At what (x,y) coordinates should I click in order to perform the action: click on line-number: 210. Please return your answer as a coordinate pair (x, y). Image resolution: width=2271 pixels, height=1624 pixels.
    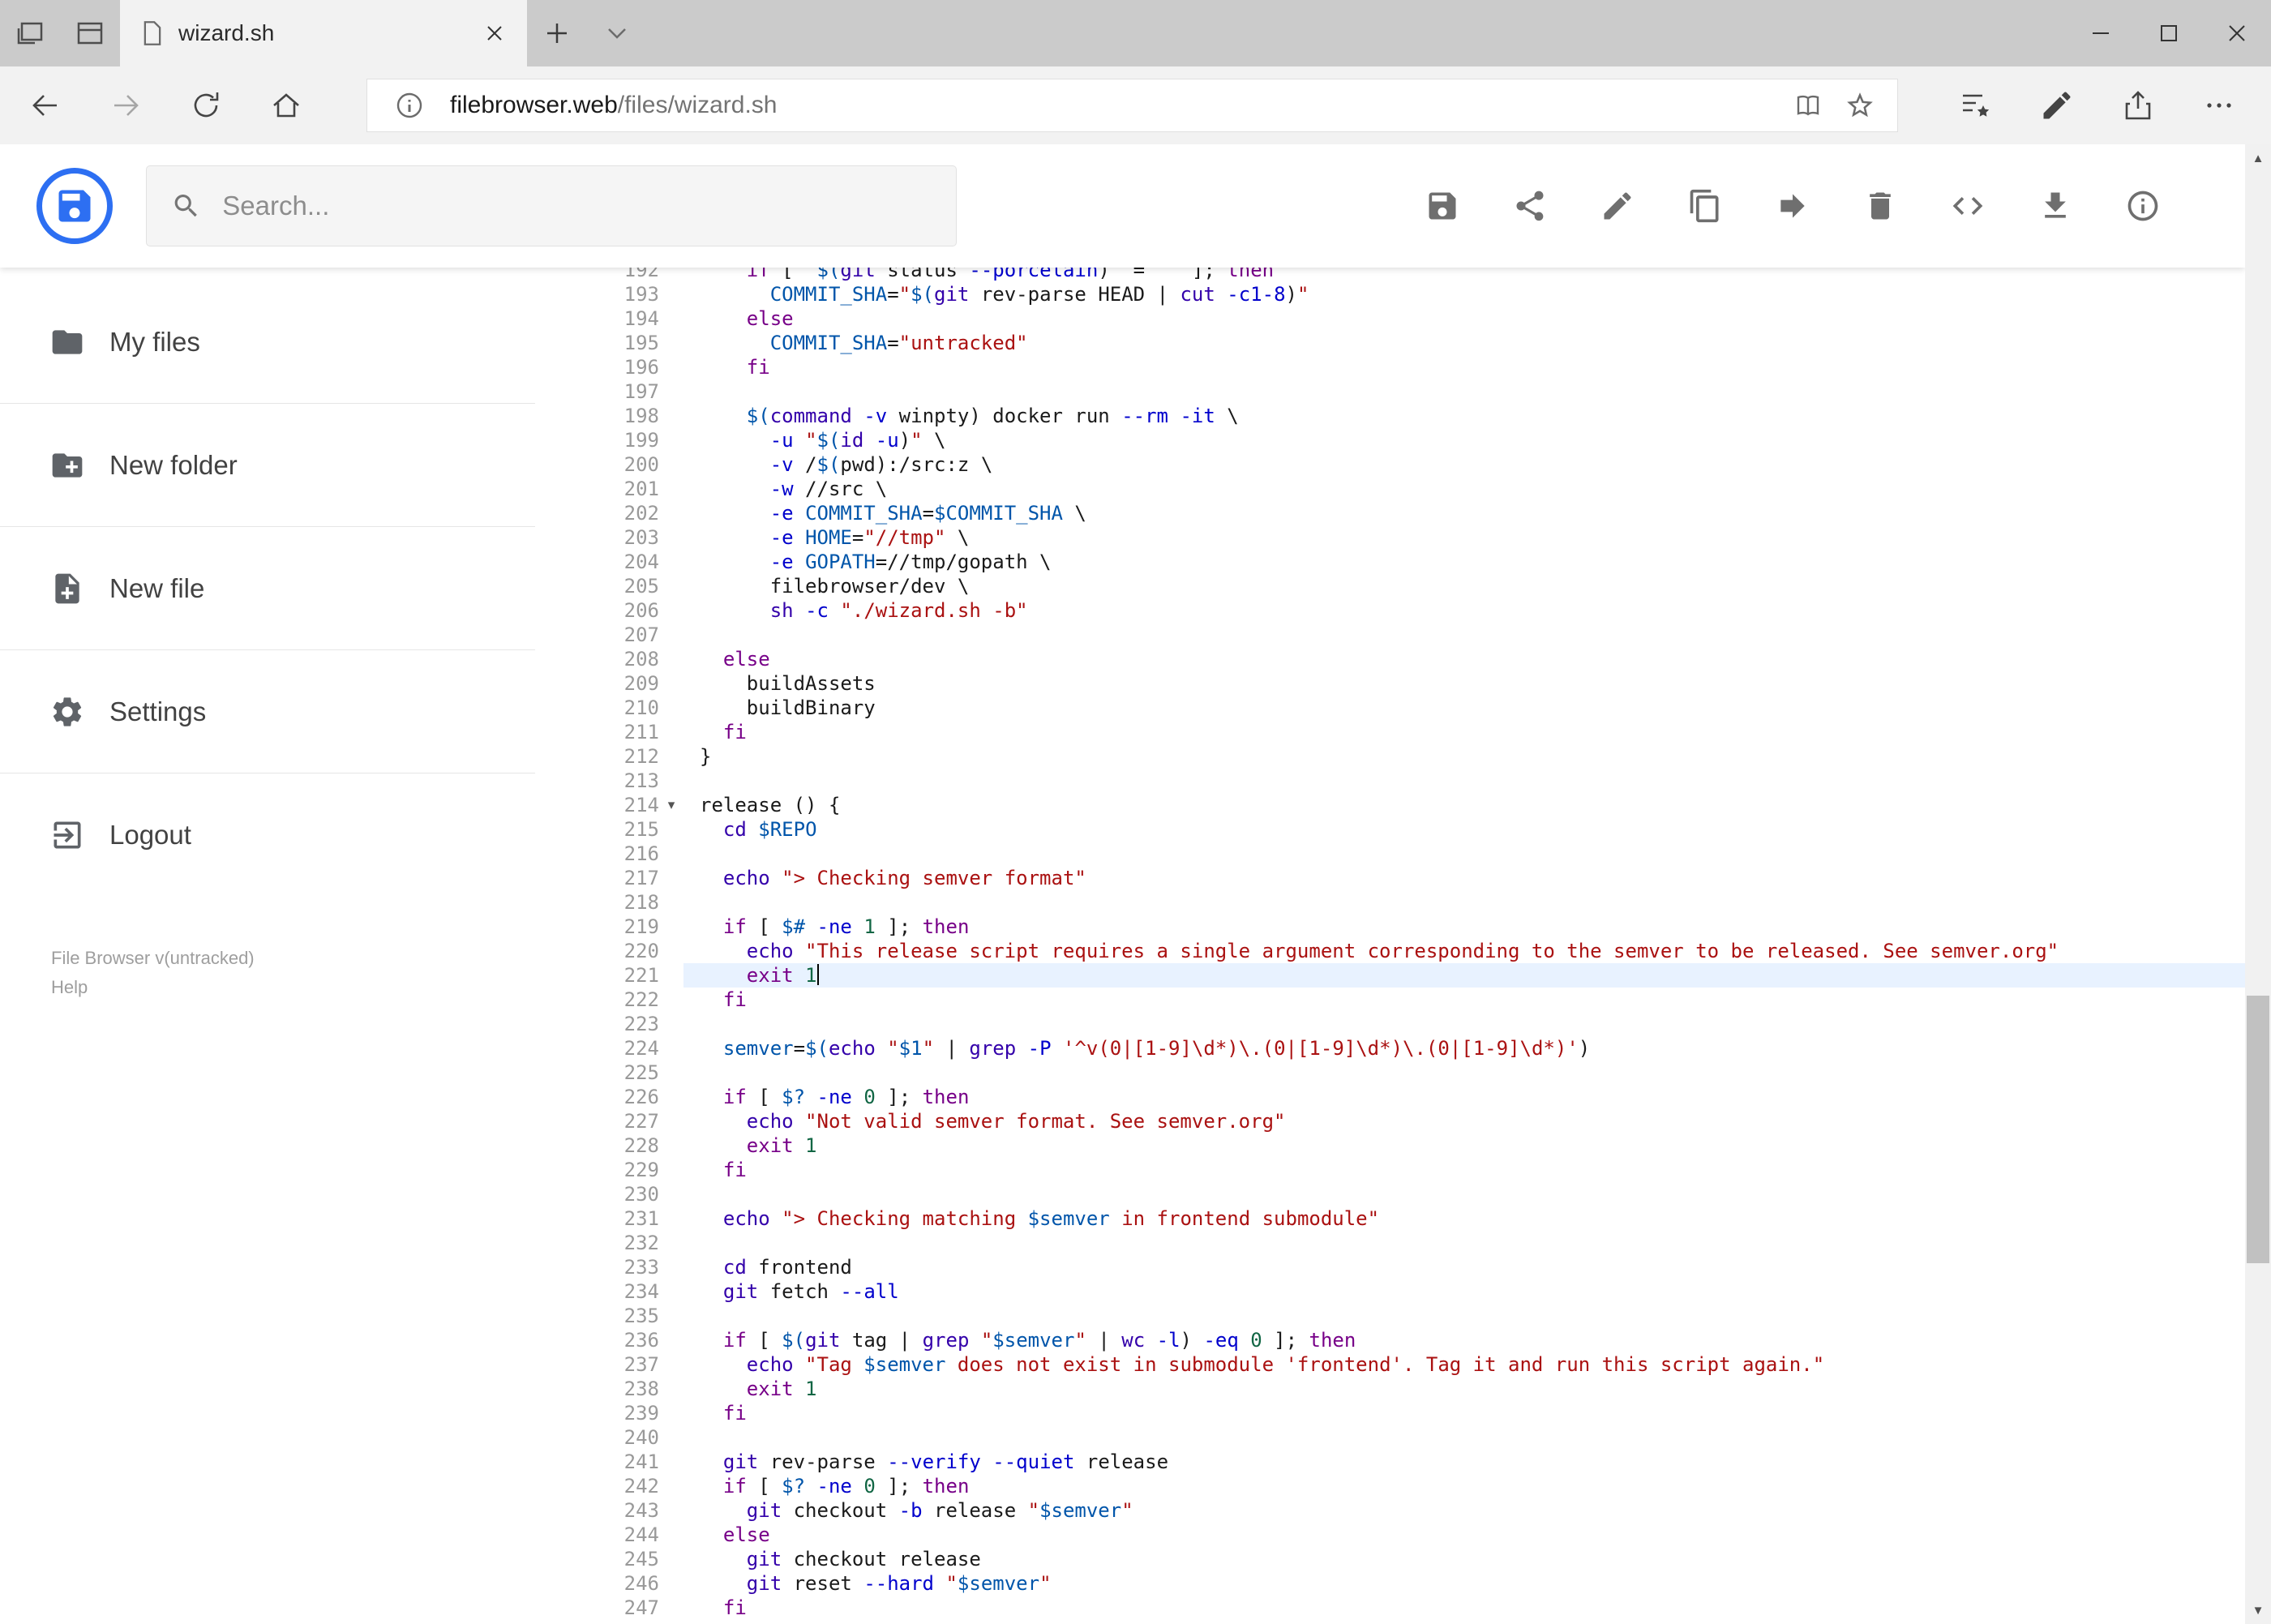
    Looking at the image, I should click on (621, 708).